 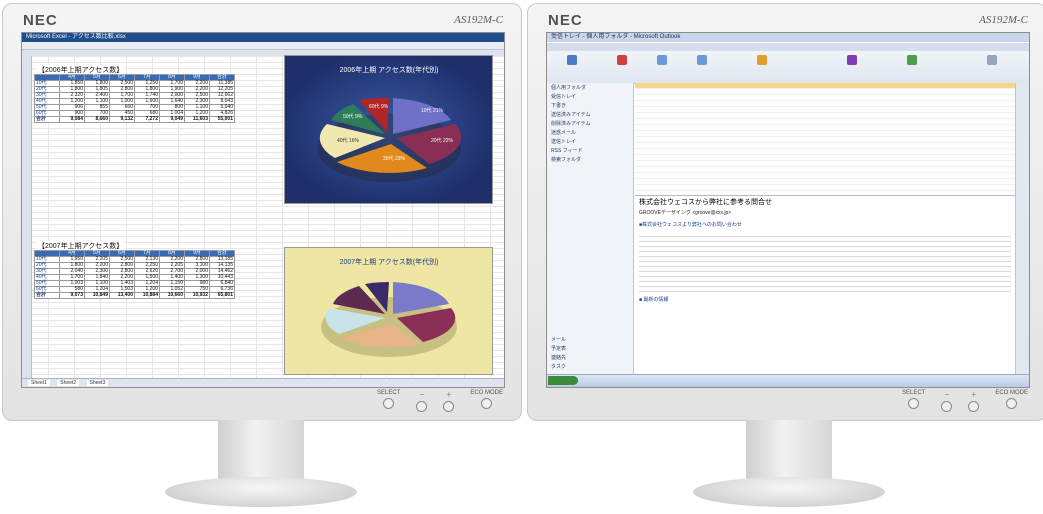 What do you see at coordinates (122, 295) in the screenshot?
I see `table-cell: 13,400` at bounding box center [122, 295].